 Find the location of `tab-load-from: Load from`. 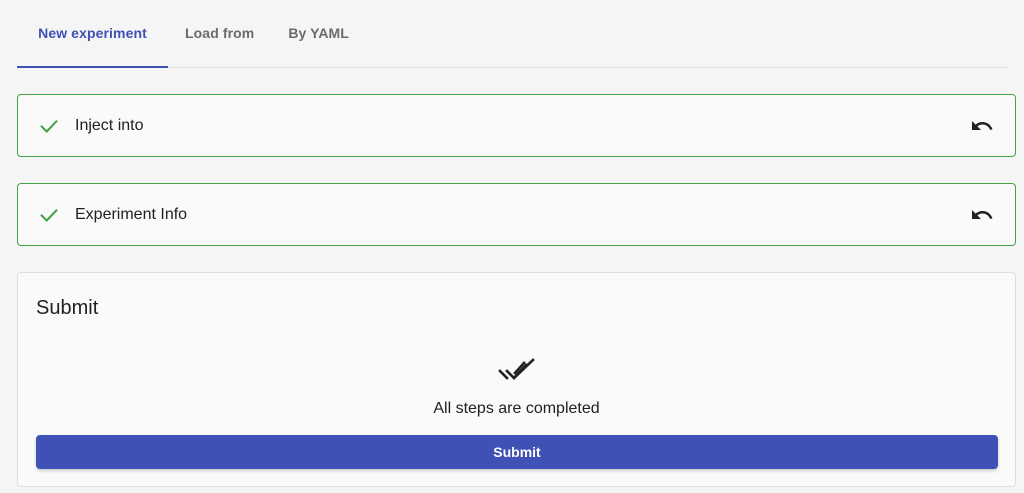

tab-load-from: Load from is located at coordinates (219, 33).